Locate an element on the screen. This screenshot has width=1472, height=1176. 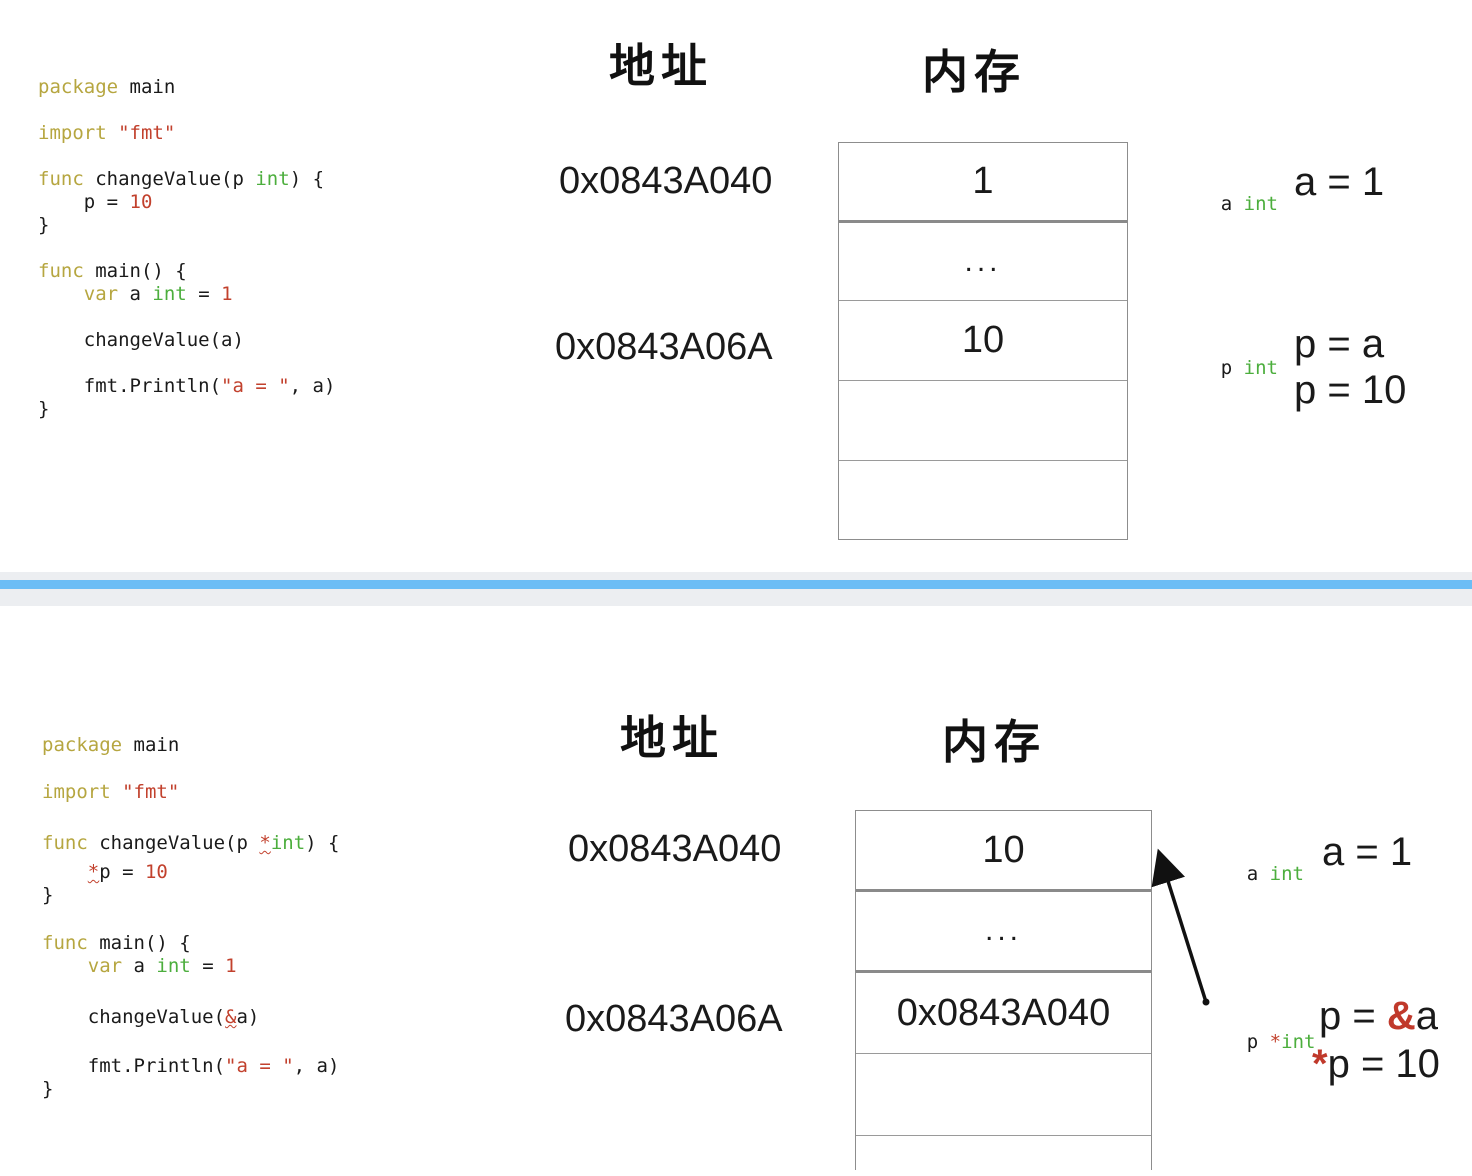
code-token: 1 is located at coordinates (226, 294).